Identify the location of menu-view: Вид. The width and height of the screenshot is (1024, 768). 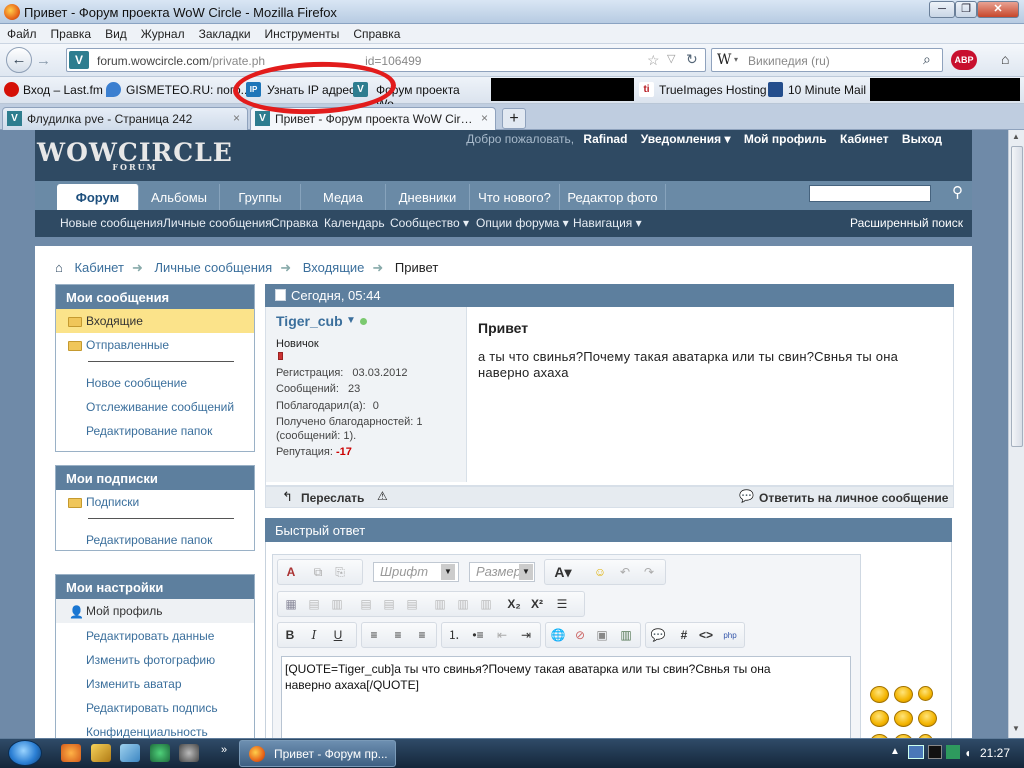
(116, 32).